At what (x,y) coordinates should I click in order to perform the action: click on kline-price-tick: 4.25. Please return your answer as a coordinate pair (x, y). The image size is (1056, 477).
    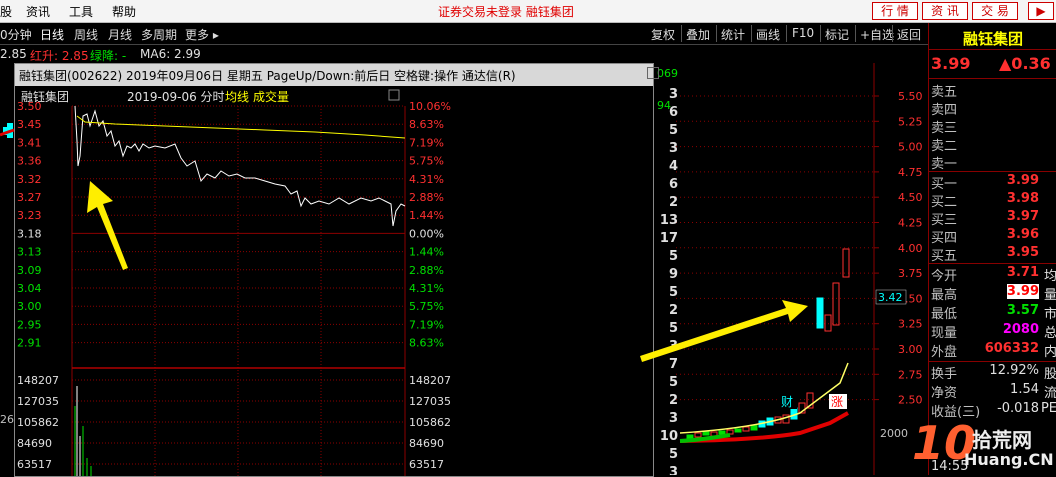
    Looking at the image, I should click on (910, 223).